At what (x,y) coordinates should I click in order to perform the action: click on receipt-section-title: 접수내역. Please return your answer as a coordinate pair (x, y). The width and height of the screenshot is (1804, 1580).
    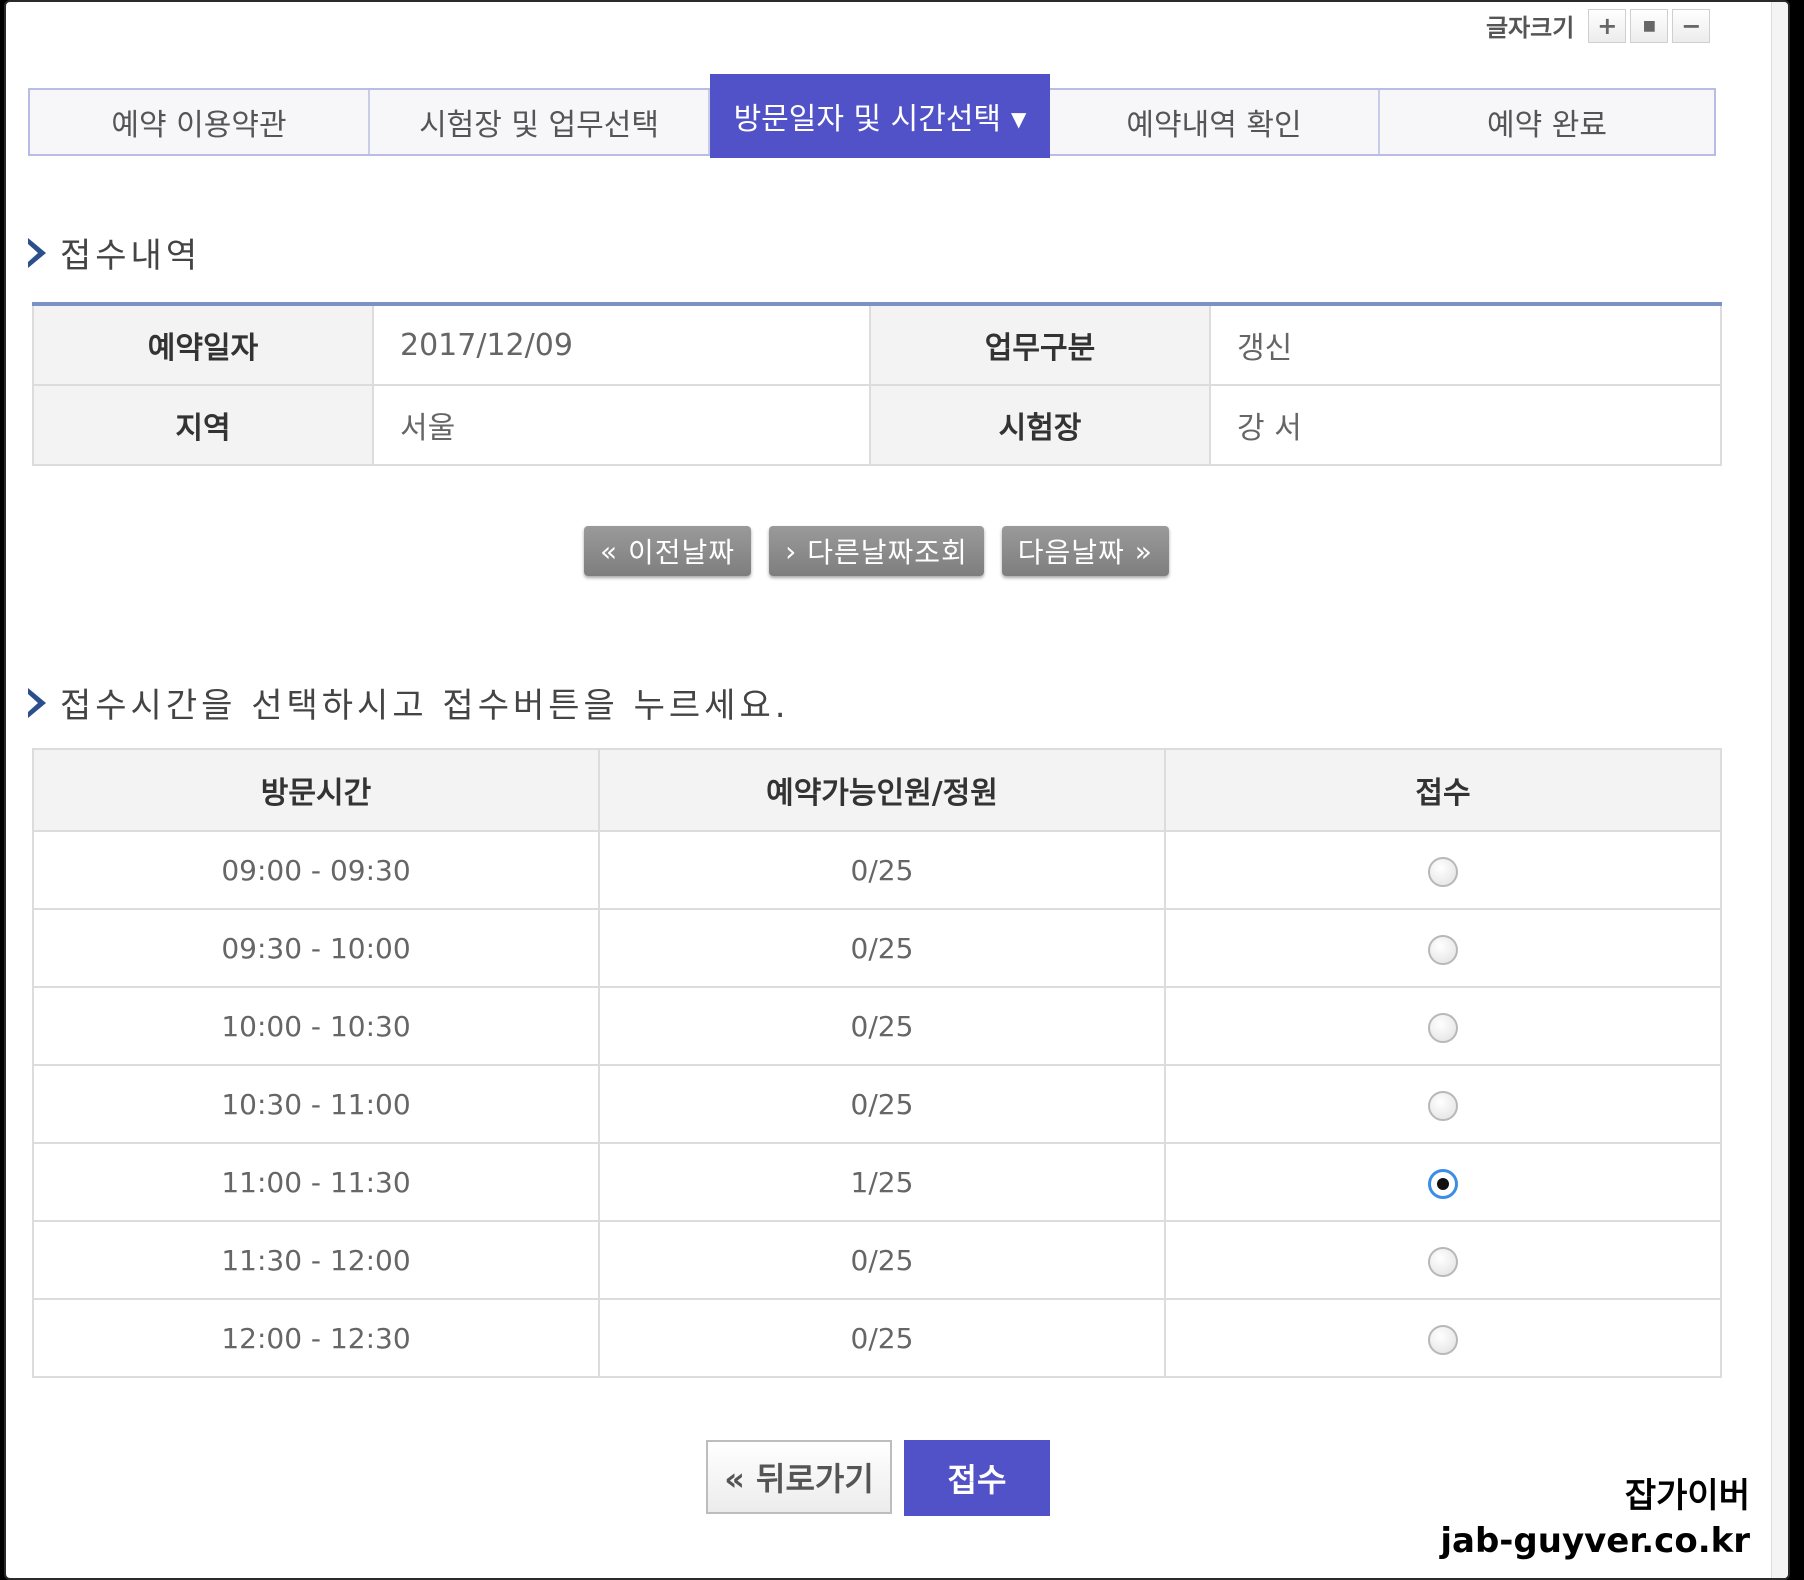
    Looking at the image, I should click on (114, 252).